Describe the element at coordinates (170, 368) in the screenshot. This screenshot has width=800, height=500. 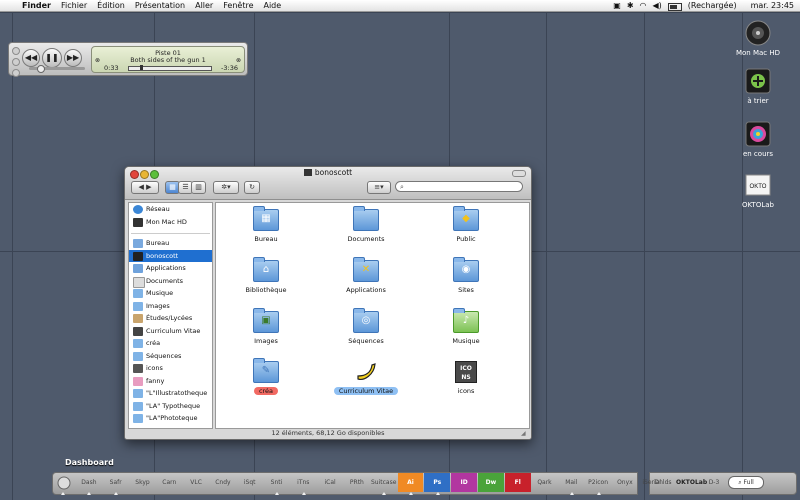
I see `sidebar-item-icons: icons` at that location.